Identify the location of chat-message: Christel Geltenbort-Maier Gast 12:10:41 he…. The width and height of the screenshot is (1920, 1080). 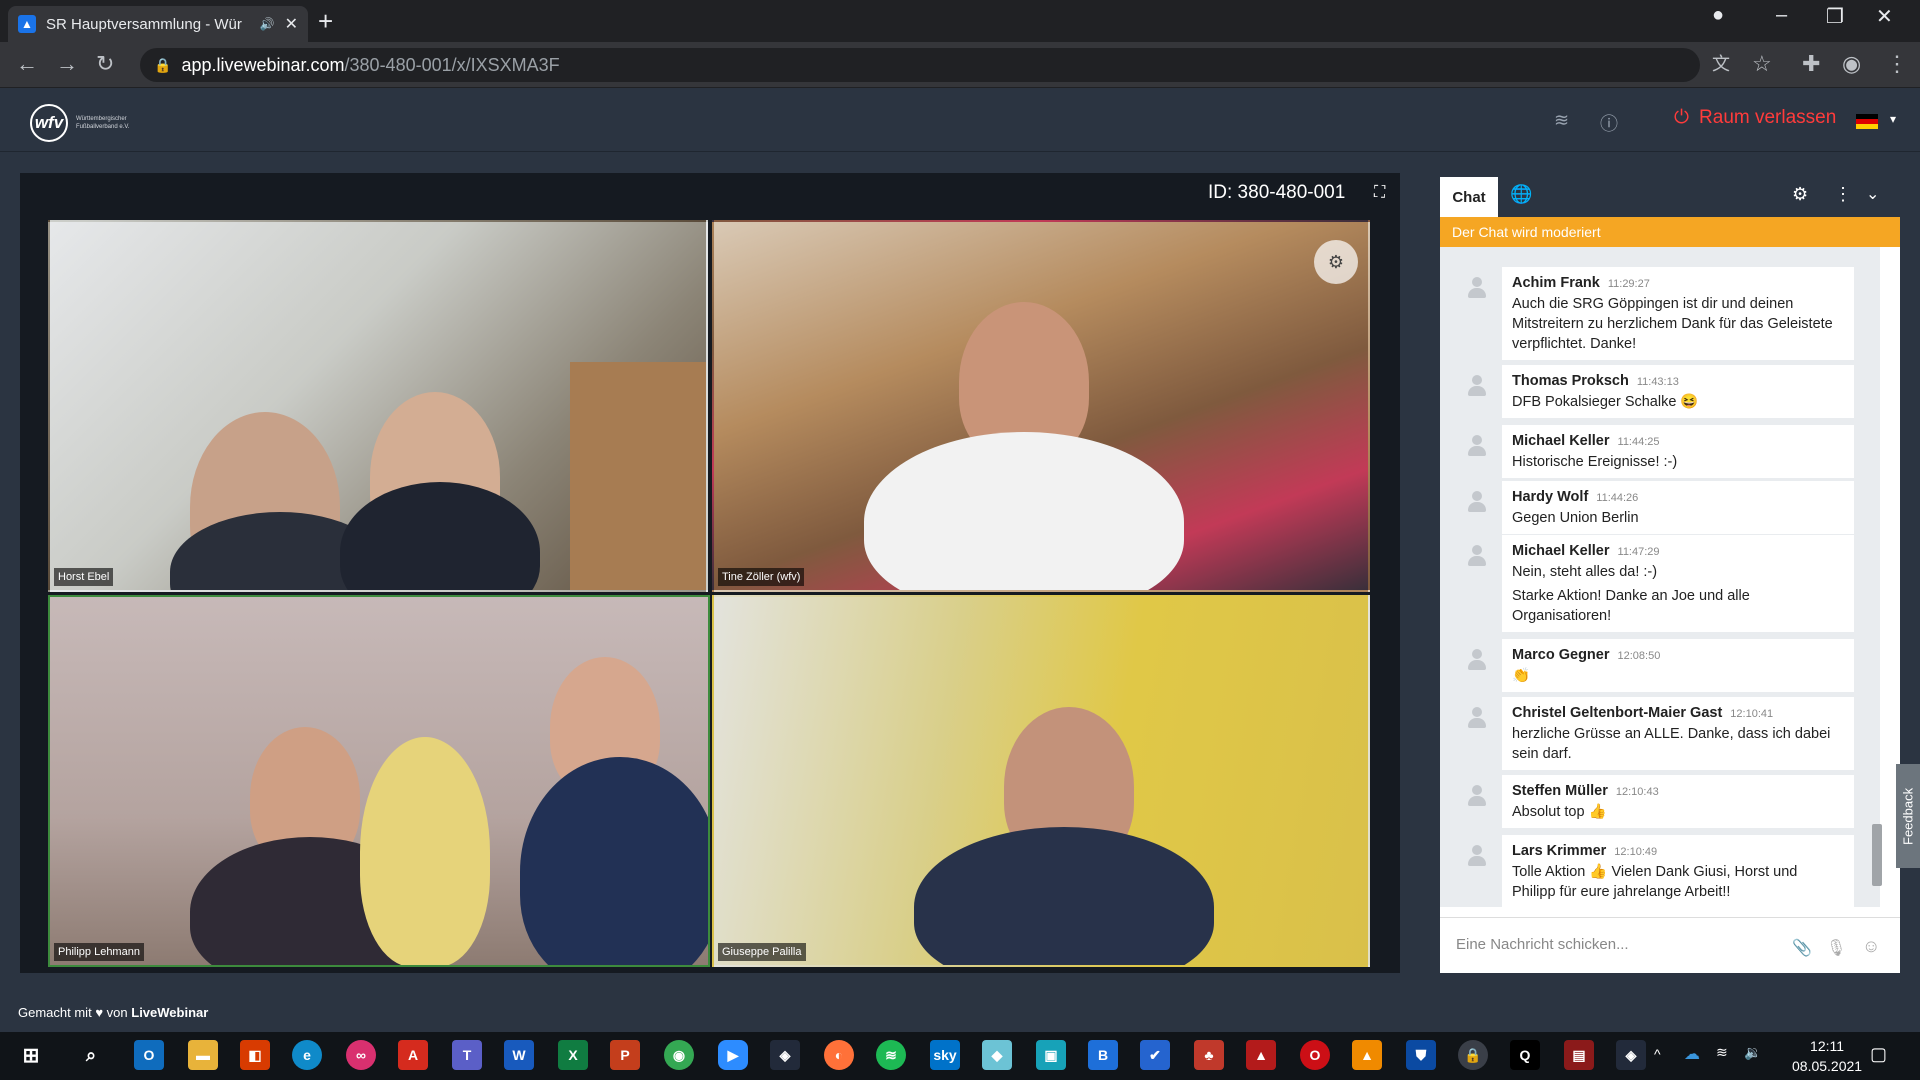
(1678, 733).